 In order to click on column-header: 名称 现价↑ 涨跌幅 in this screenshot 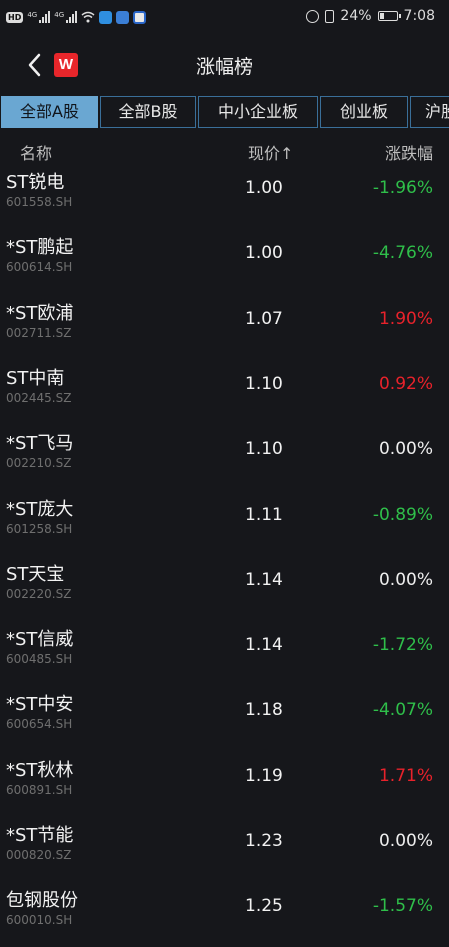, I will do `click(224, 150)`.